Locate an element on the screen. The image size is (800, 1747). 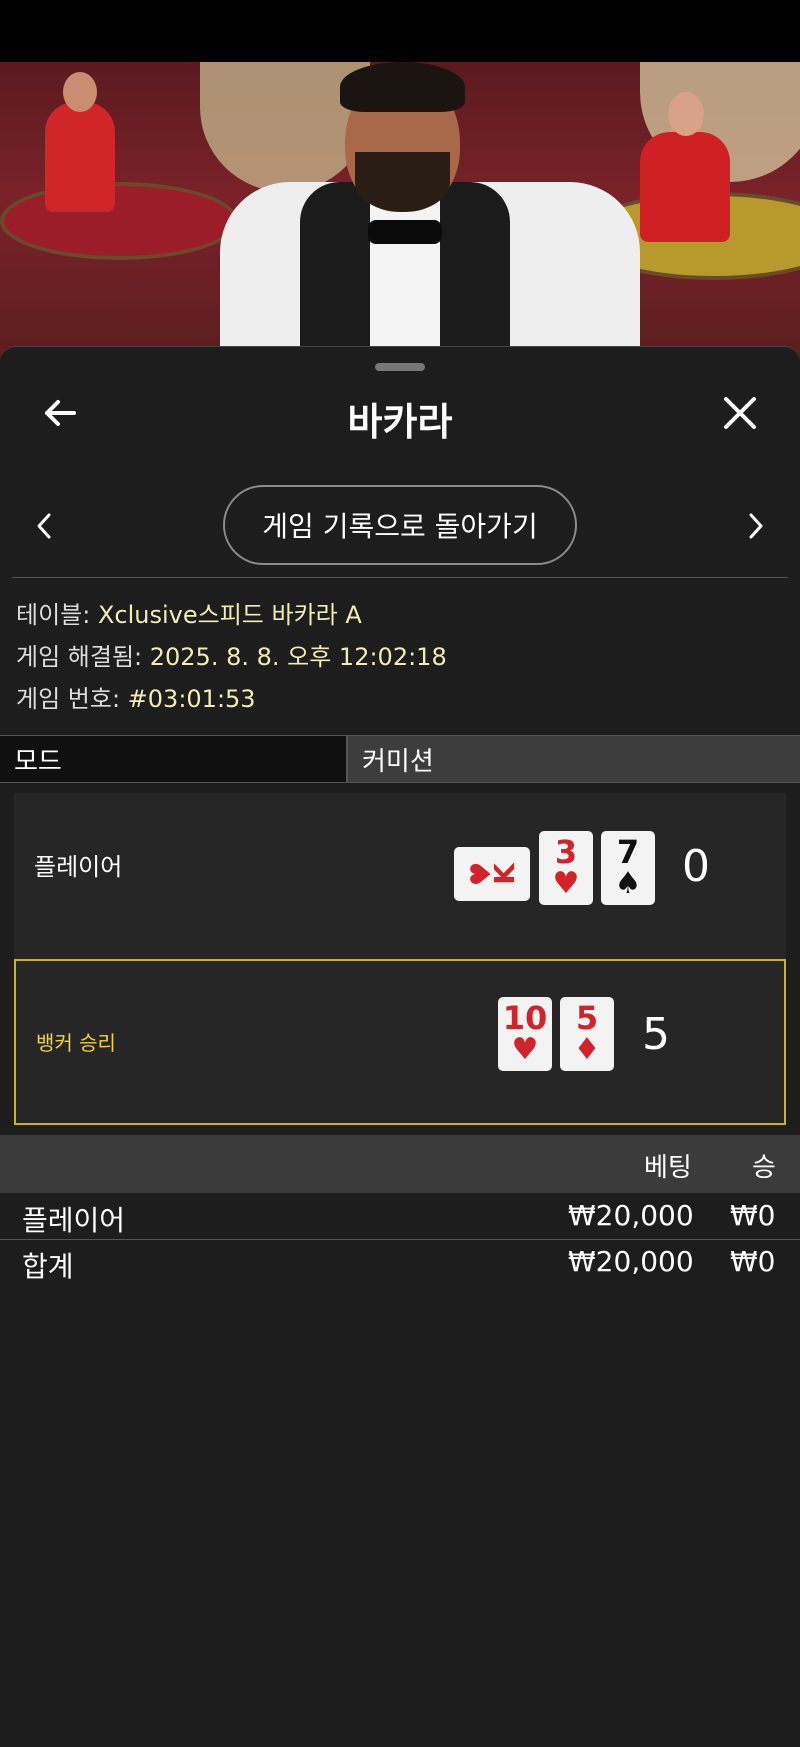
banker-card-2: 5 ♦ is located at coordinates (587, 1034).